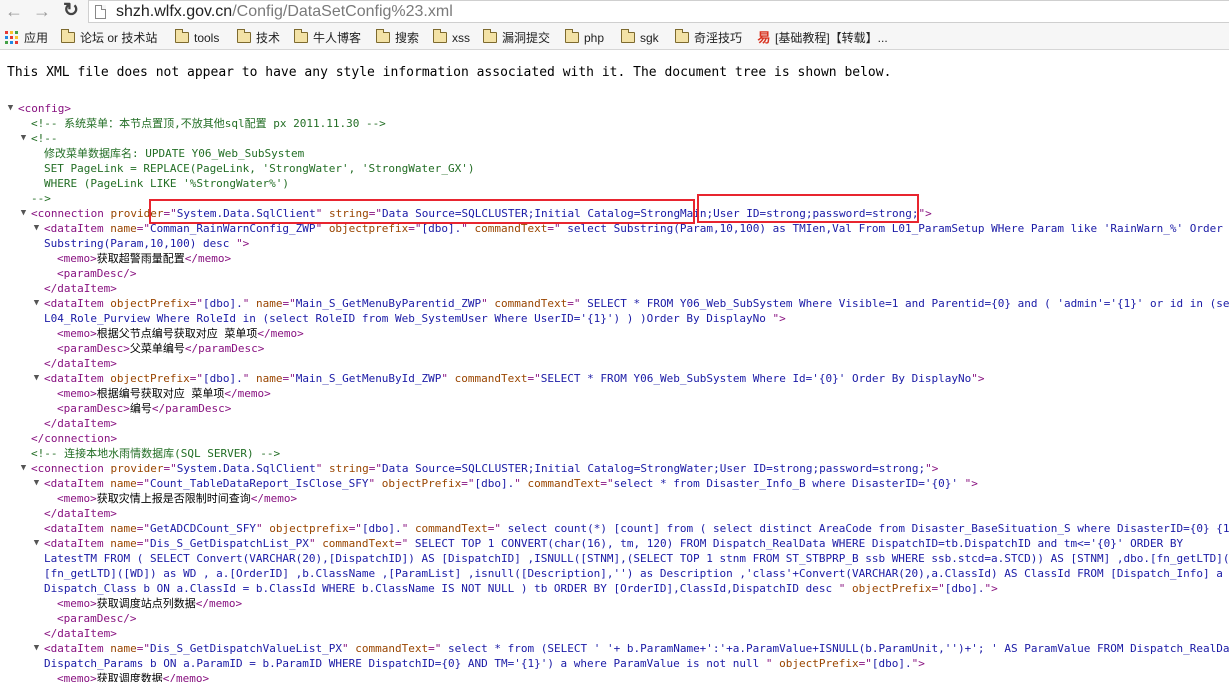  What do you see at coordinates (381, 528) in the screenshot?
I see `xml-token: [dbo].` at bounding box center [381, 528].